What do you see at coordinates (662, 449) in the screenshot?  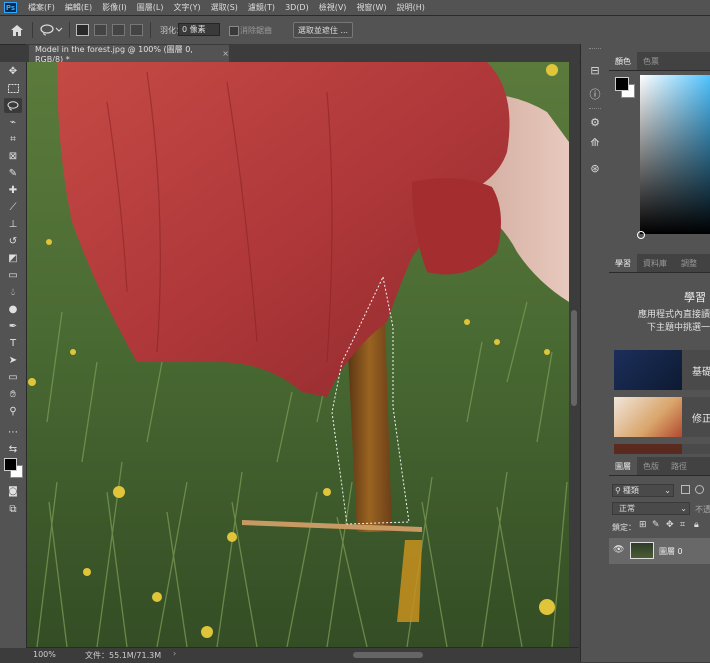 I see `learn-card-partial` at bounding box center [662, 449].